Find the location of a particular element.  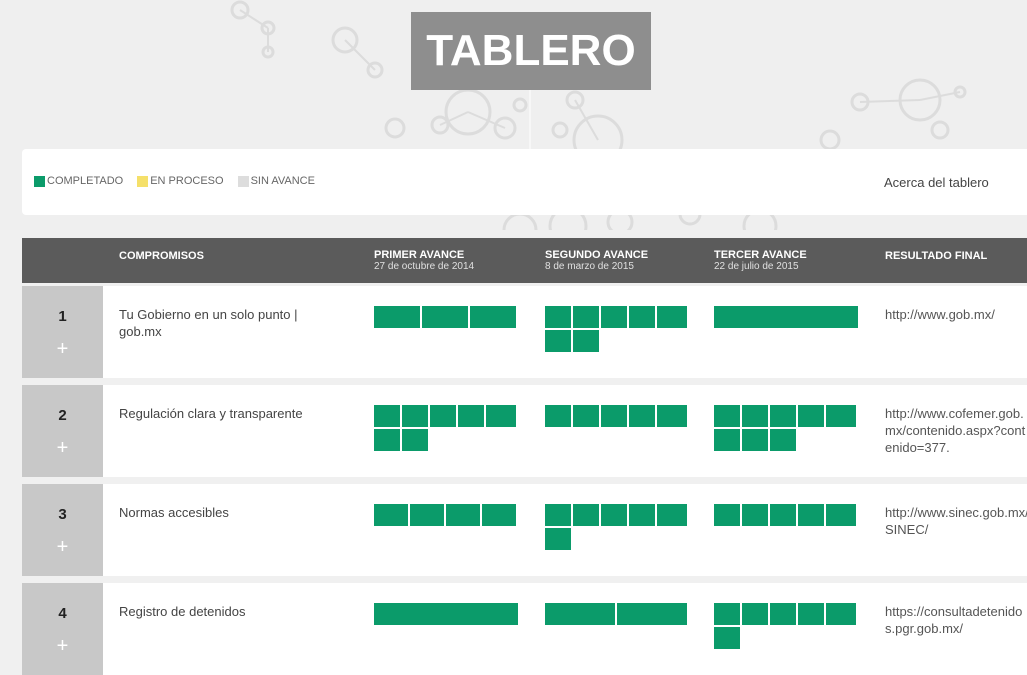

column-segundo-avance-date: 8 de marzo de 2015 is located at coordinates (589, 266).